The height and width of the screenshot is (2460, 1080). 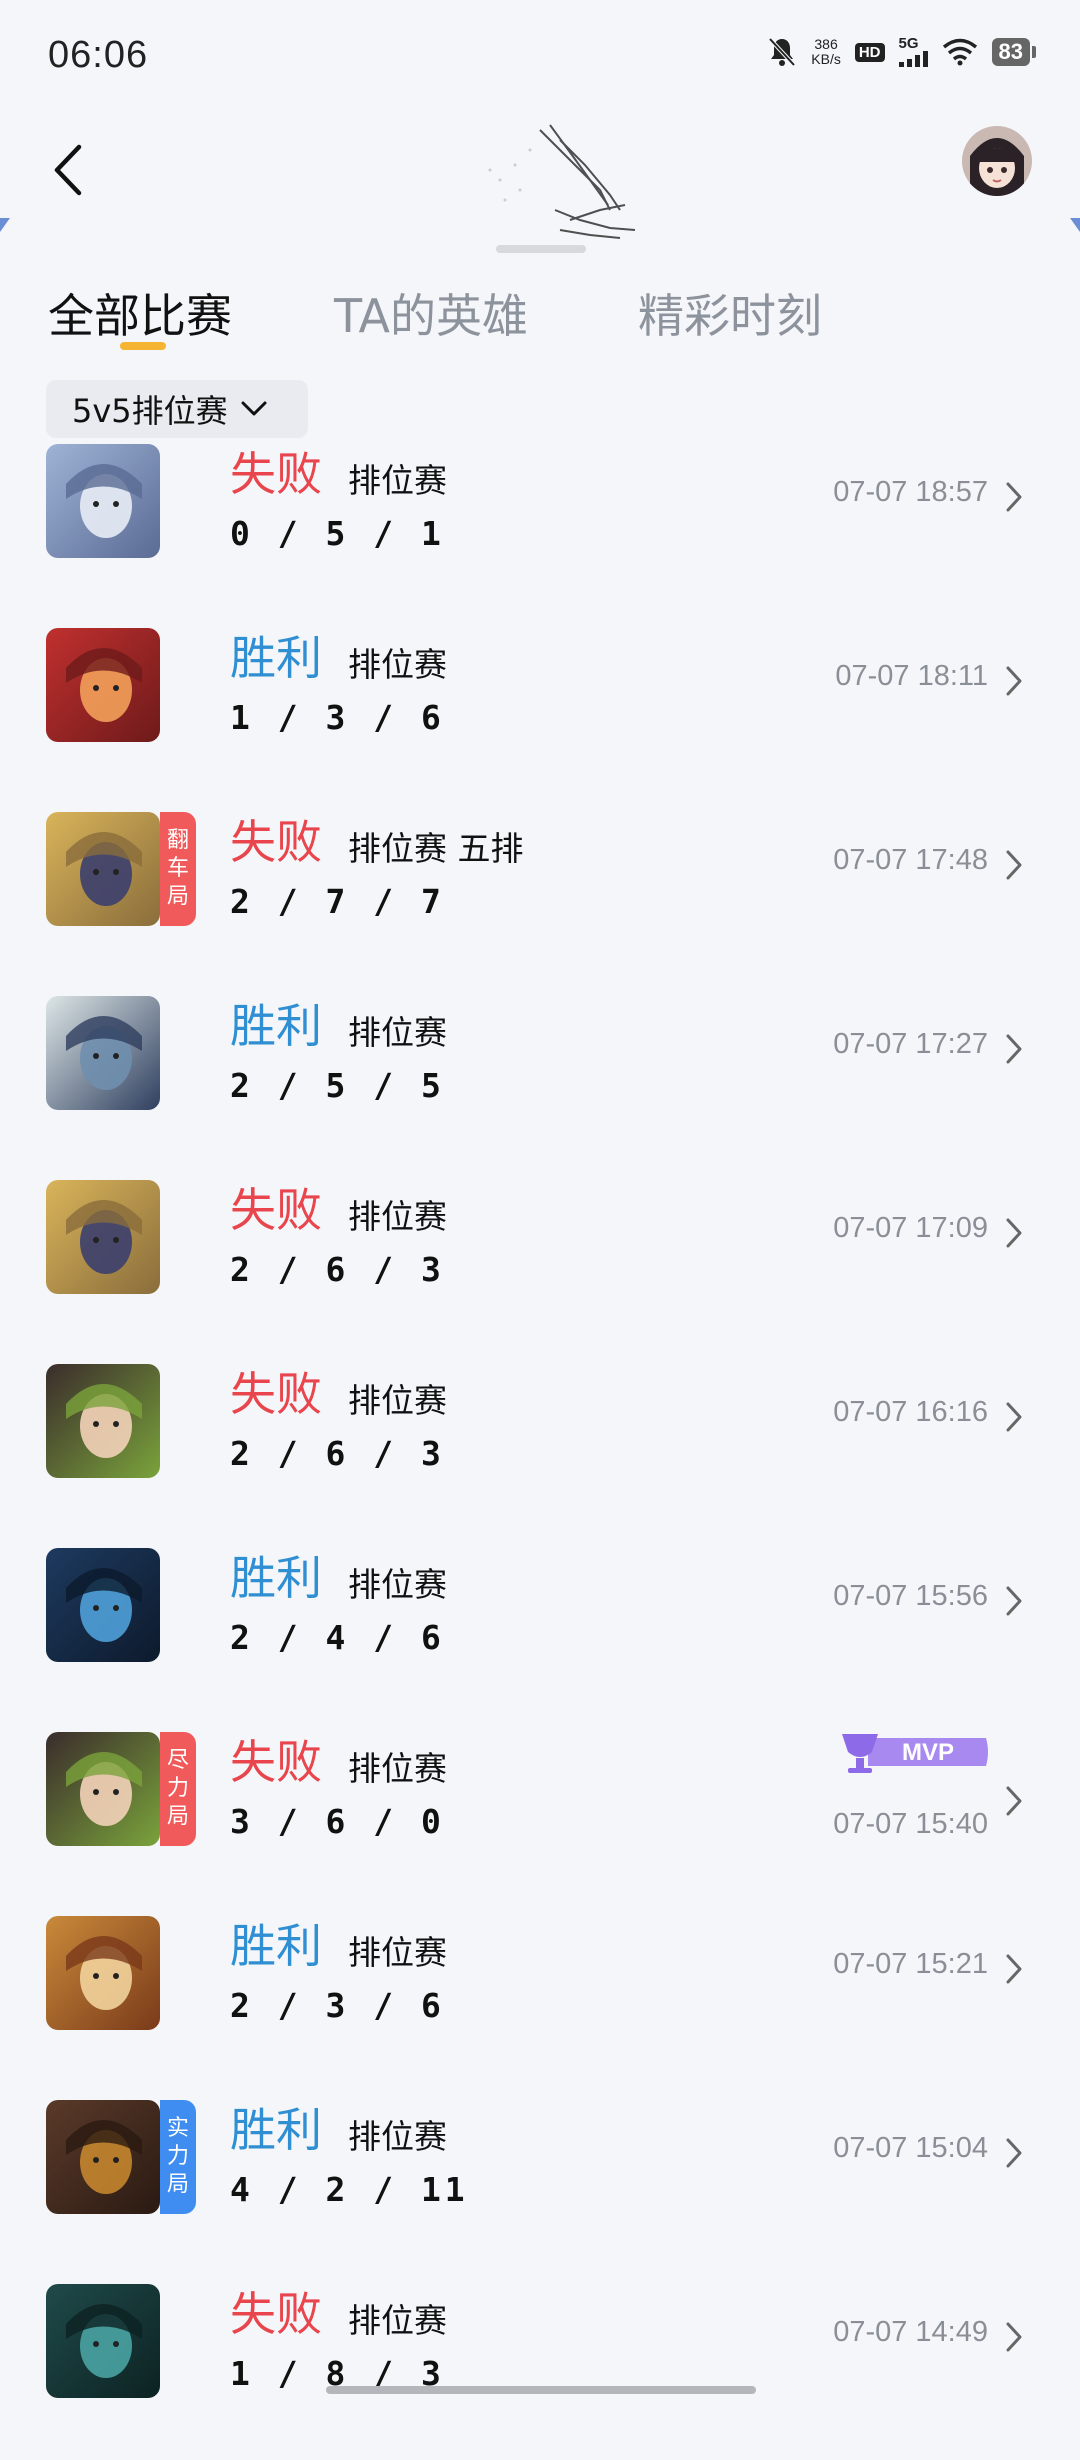 I want to click on status-bar: 06:06 386 KB/s HD 5G 83, so click(x=540, y=55).